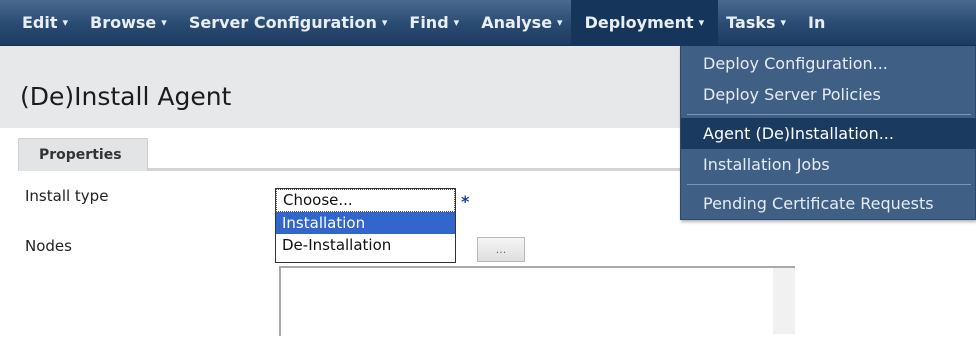 The image size is (976, 343). I want to click on menu-edit: Edit ▾, so click(45, 23).